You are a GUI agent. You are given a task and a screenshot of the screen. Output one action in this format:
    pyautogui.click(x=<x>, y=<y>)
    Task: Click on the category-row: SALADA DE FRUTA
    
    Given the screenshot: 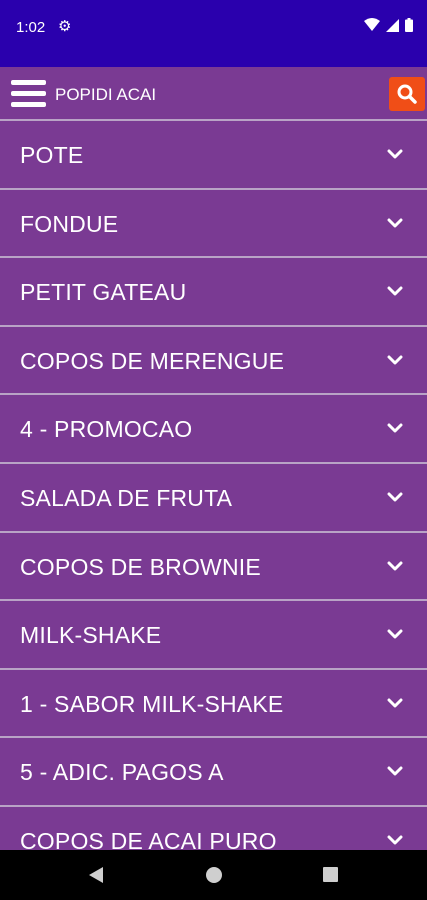 What is the action you would take?
    pyautogui.click(x=213, y=498)
    